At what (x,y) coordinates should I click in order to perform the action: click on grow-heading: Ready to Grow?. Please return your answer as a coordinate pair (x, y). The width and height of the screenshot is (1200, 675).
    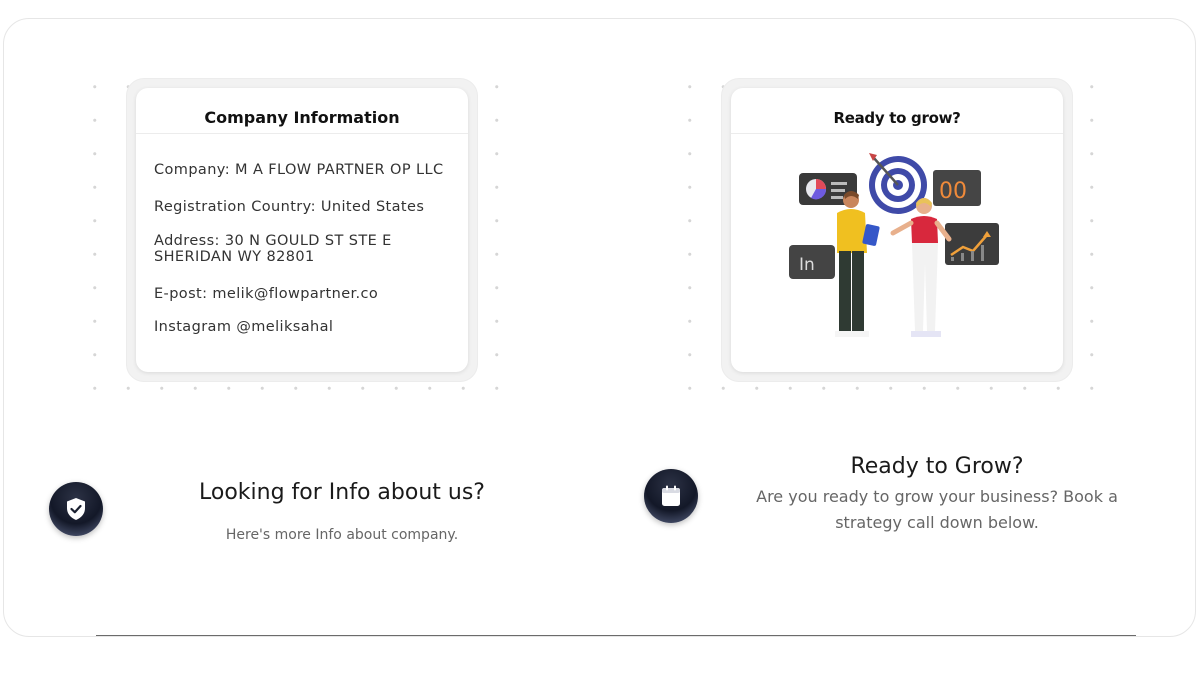
    Looking at the image, I should click on (937, 466).